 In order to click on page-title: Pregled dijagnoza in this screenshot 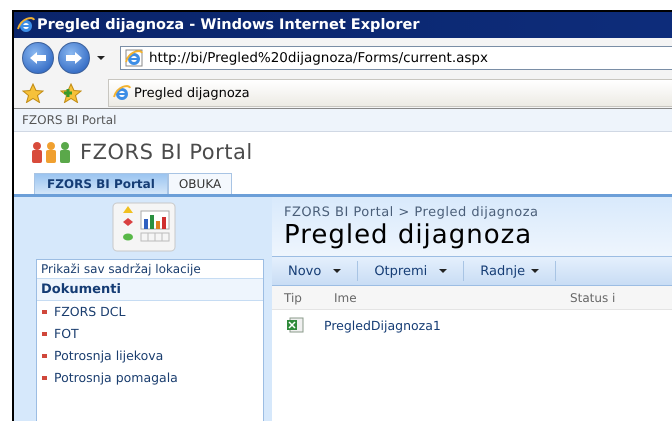, I will do `click(409, 235)`.